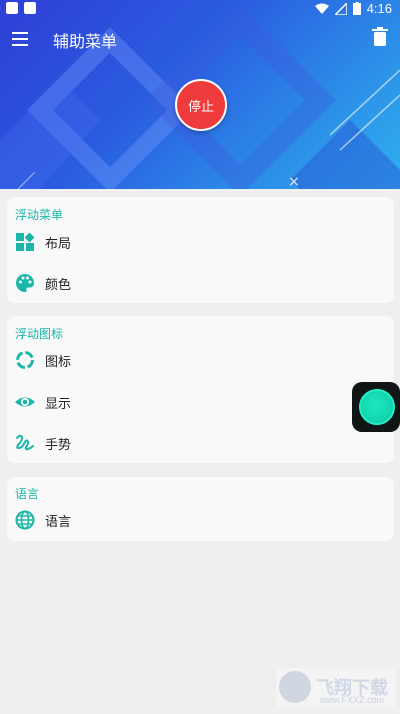  What do you see at coordinates (25, 442) in the screenshot?
I see `gesture-icon` at bounding box center [25, 442].